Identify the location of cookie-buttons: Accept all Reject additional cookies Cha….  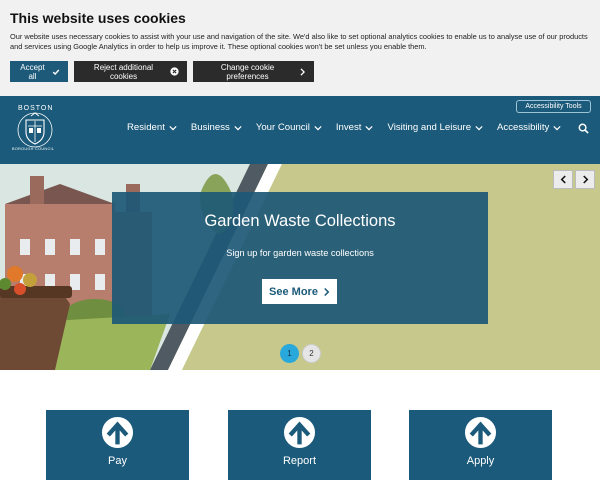
(162, 71).